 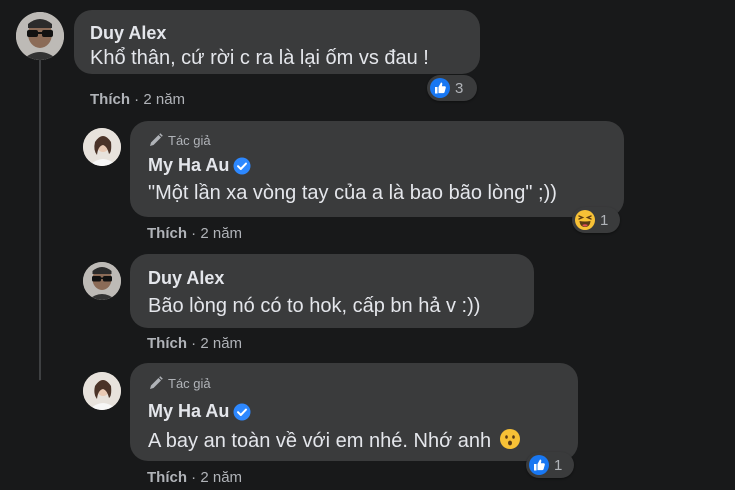 What do you see at coordinates (259, 58) in the screenshot?
I see `comment-text: Khổ thân, cứ rời c ra là lại ốm vs đau !` at bounding box center [259, 58].